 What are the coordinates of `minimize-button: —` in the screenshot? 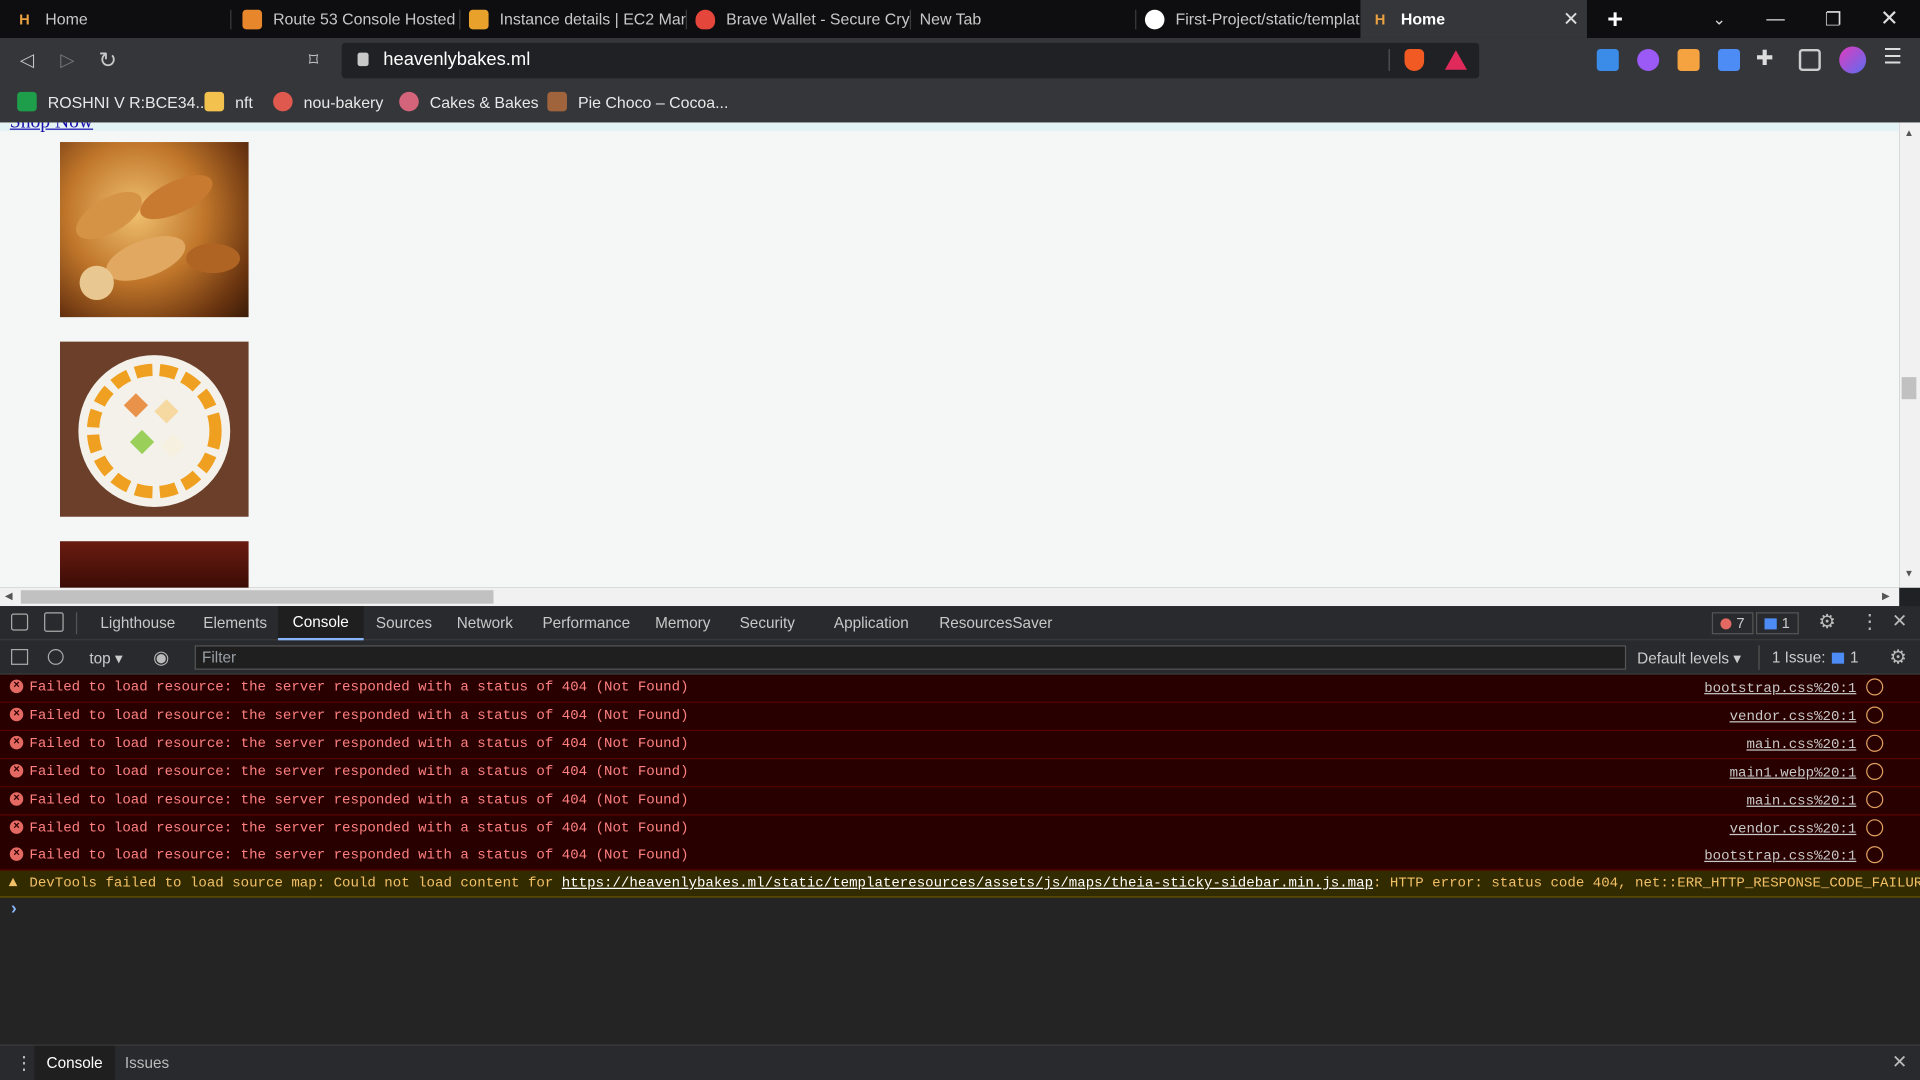 It's located at (1775, 19).